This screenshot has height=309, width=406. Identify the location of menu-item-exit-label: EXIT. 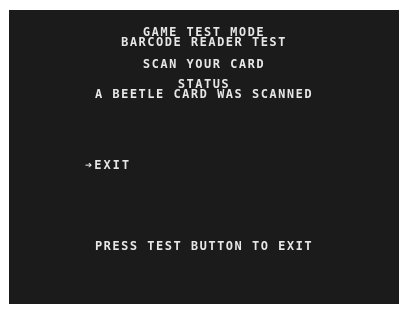
(113, 165).